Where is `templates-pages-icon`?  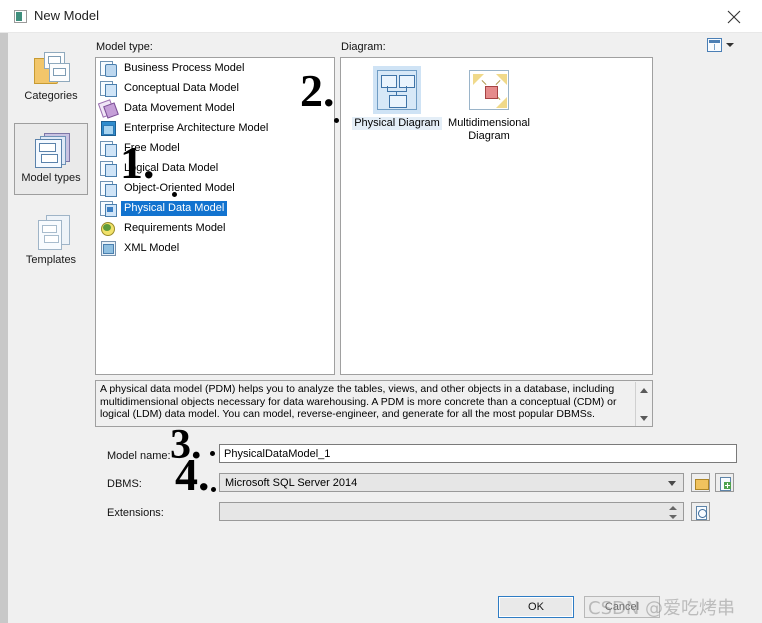
templates-pages-icon is located at coordinates (51, 232).